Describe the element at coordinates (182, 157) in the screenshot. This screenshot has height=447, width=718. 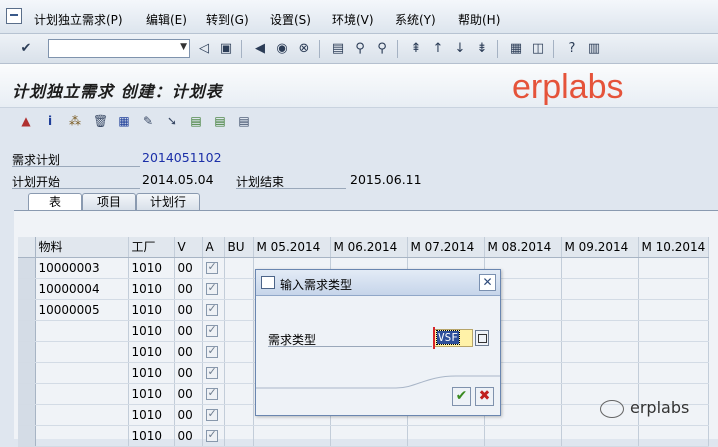
I see `plan-value: 2014051102` at that location.